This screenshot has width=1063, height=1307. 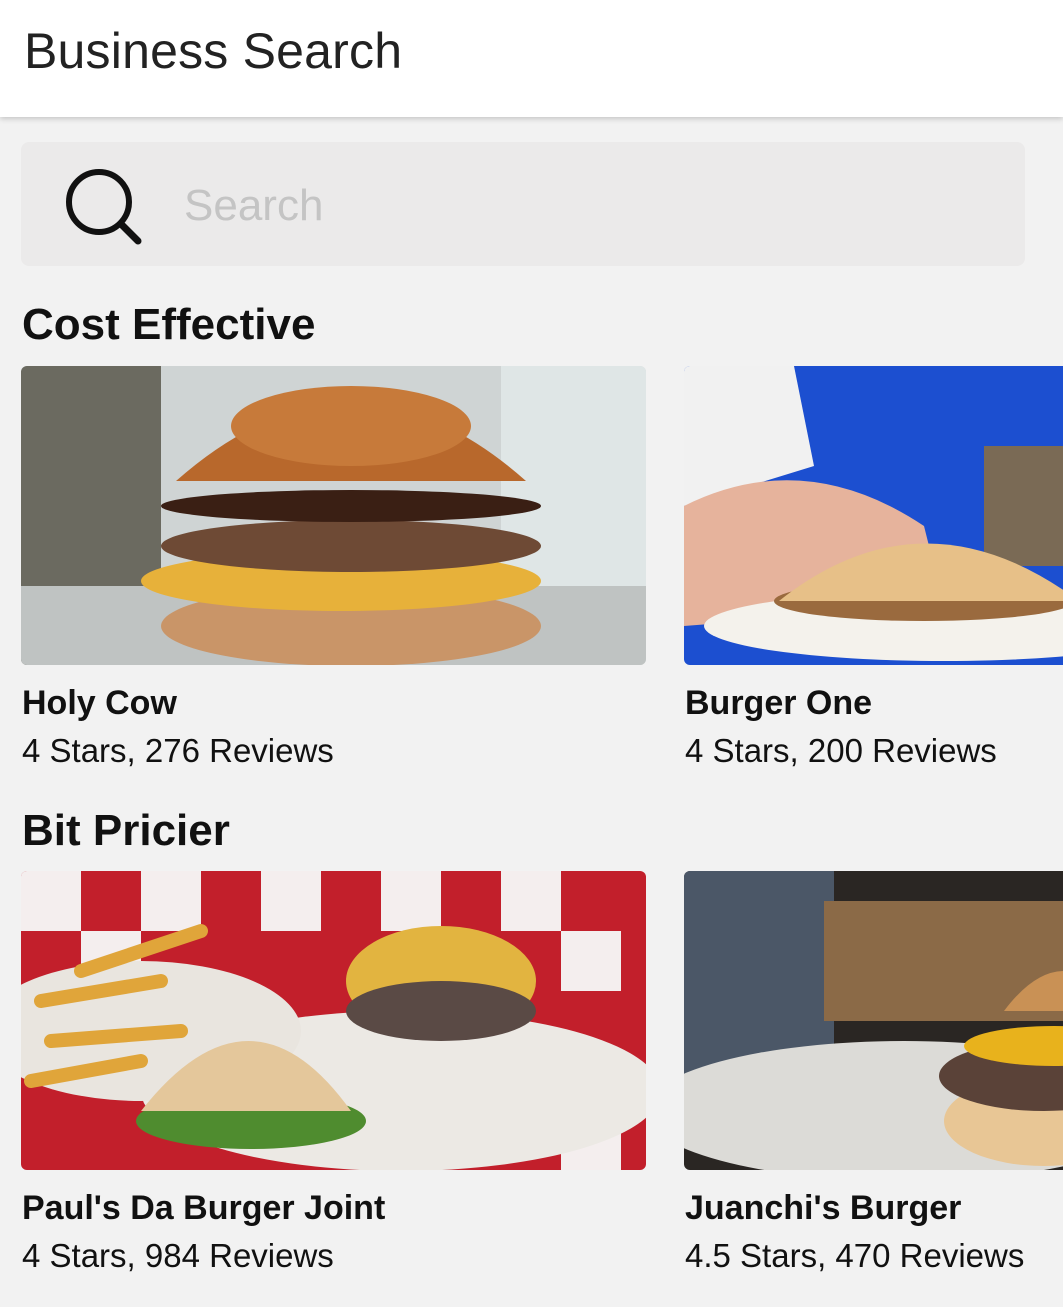 I want to click on business-name: Juanchi's Burger, so click(x=823, y=1208).